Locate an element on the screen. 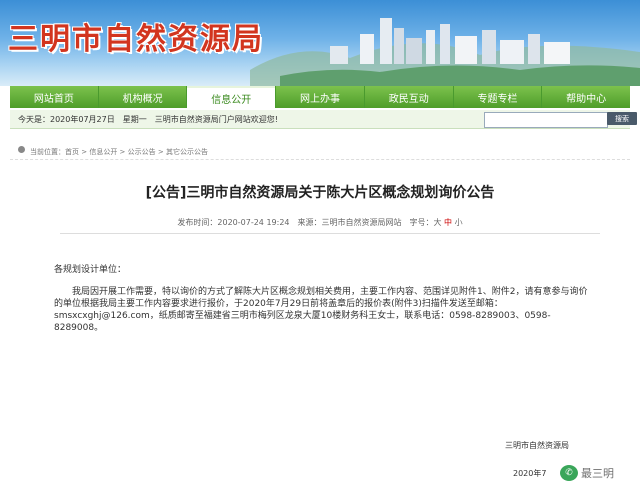  article-date: 2020年7 is located at coordinates (530, 473).